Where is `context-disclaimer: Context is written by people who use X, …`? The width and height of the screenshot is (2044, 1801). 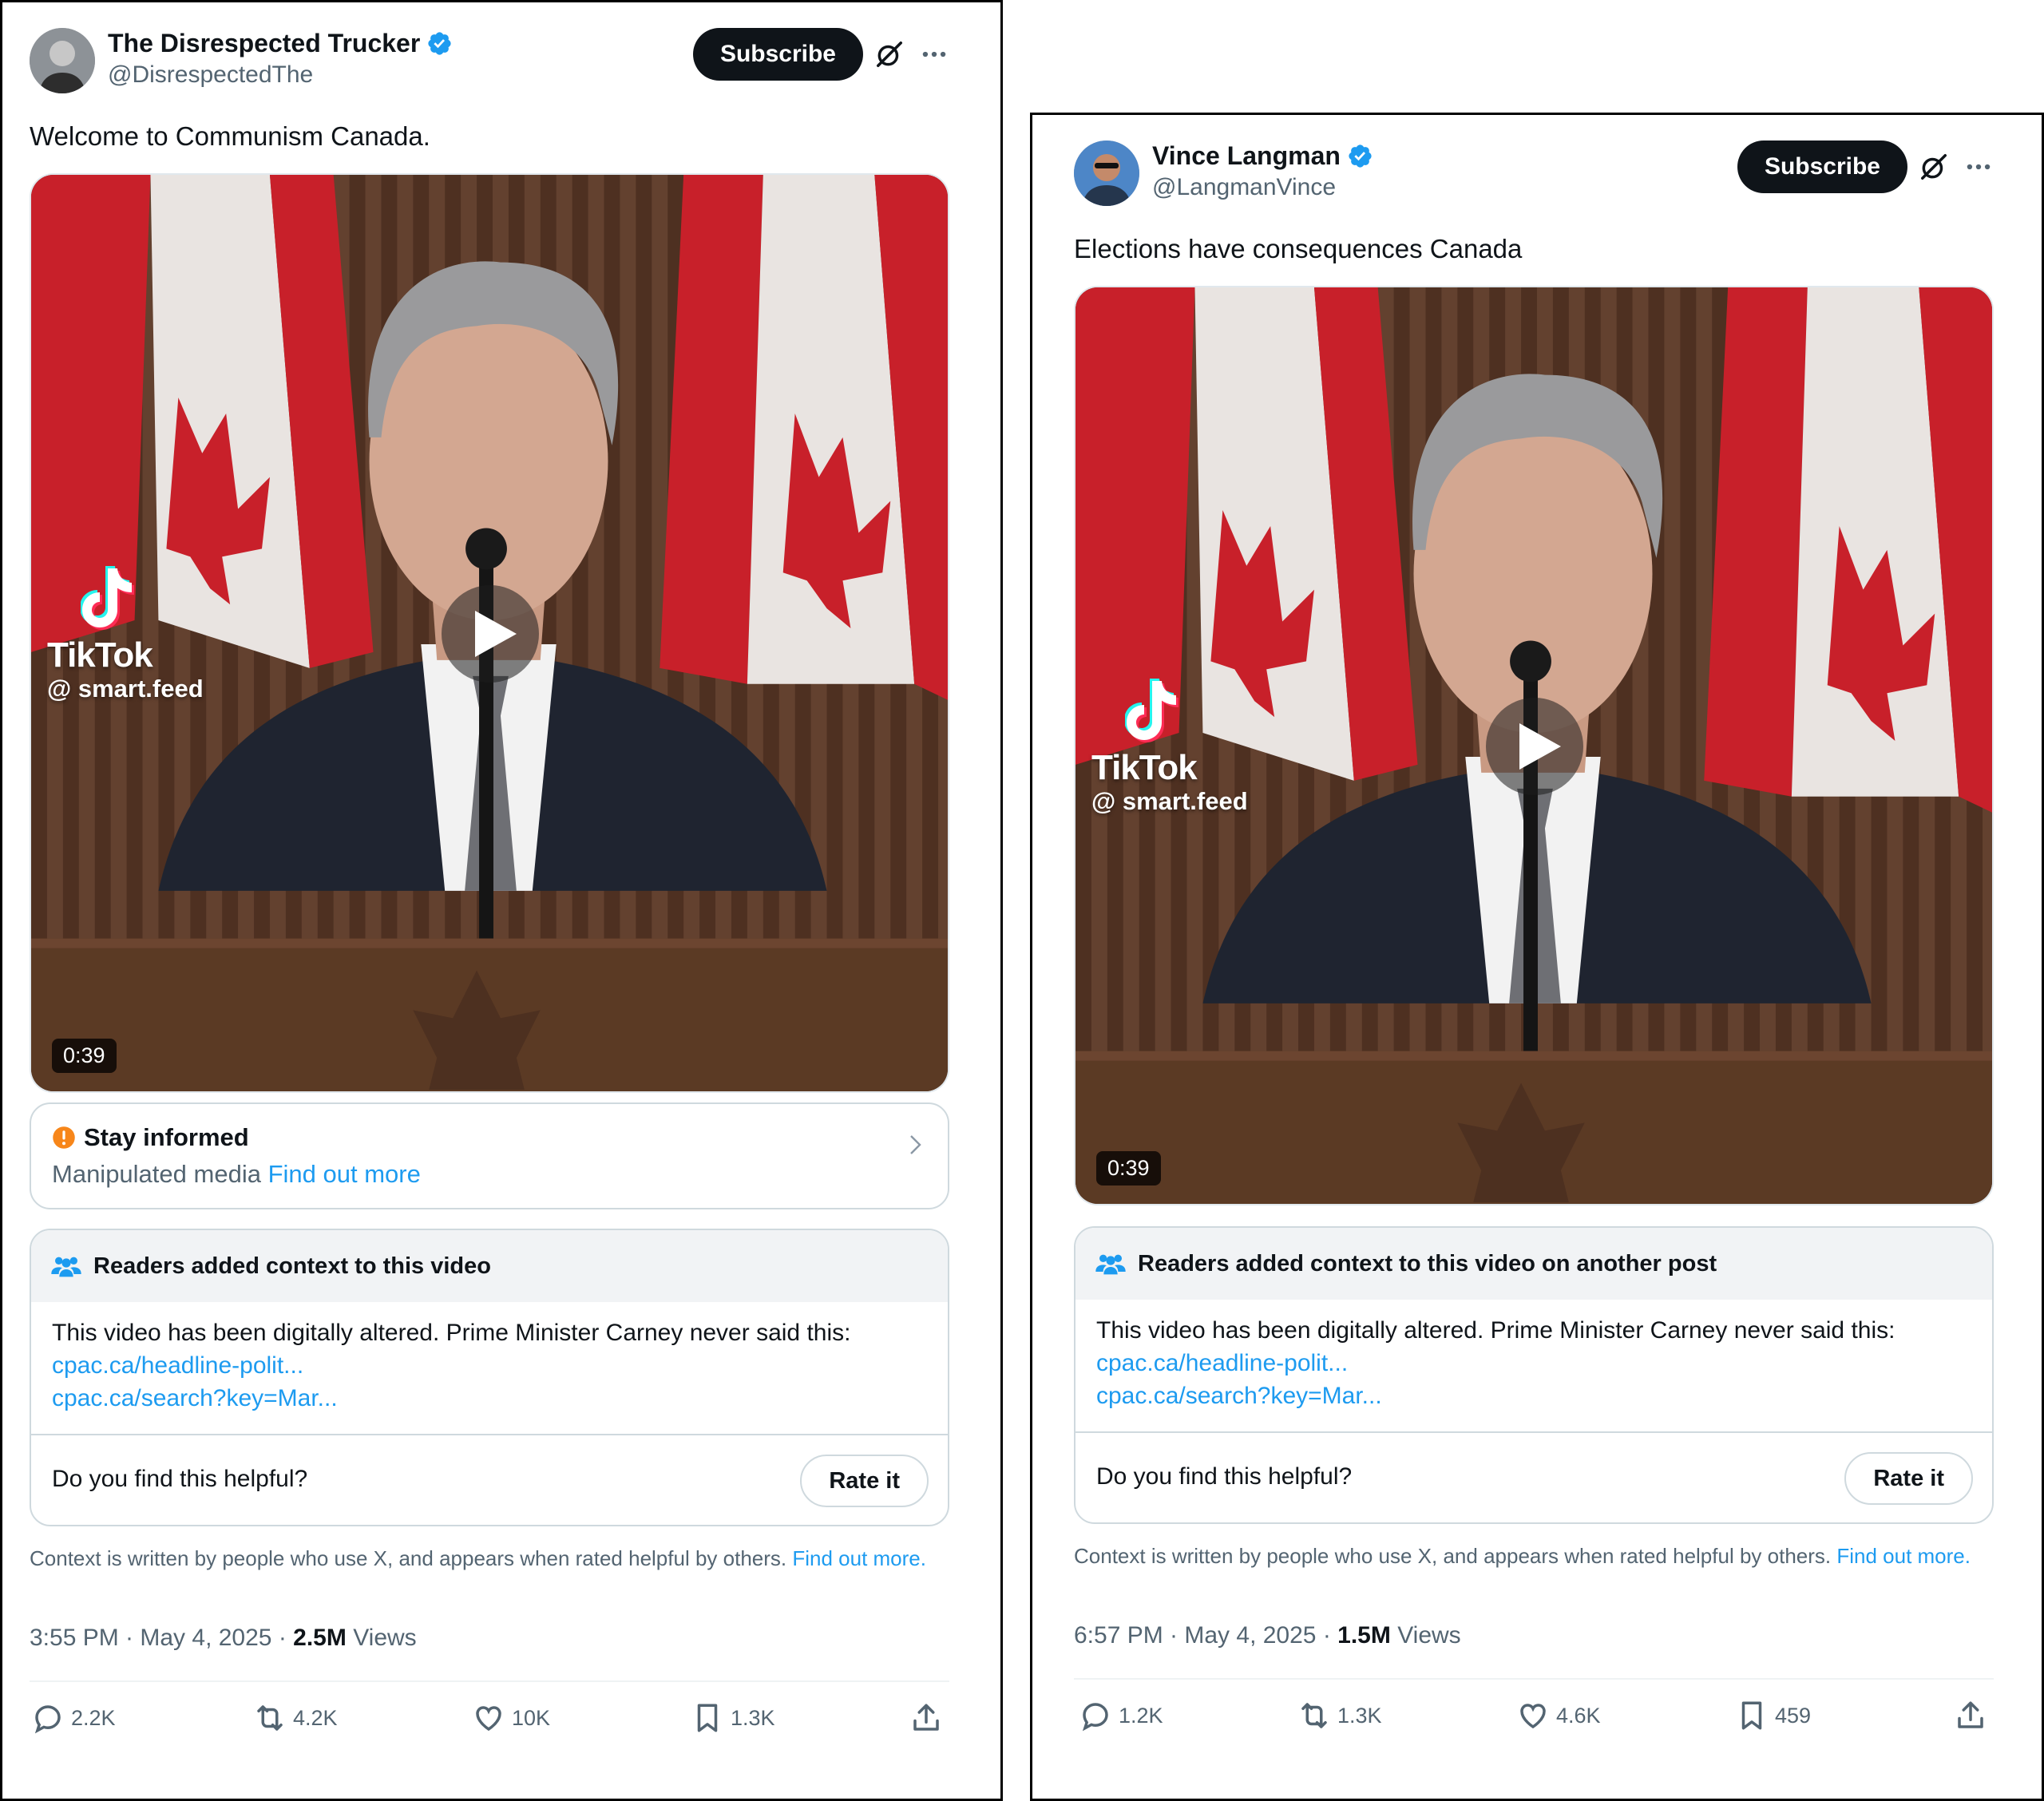
context-disclaimer: Context is written by people who use X, … is located at coordinates (489, 1559).